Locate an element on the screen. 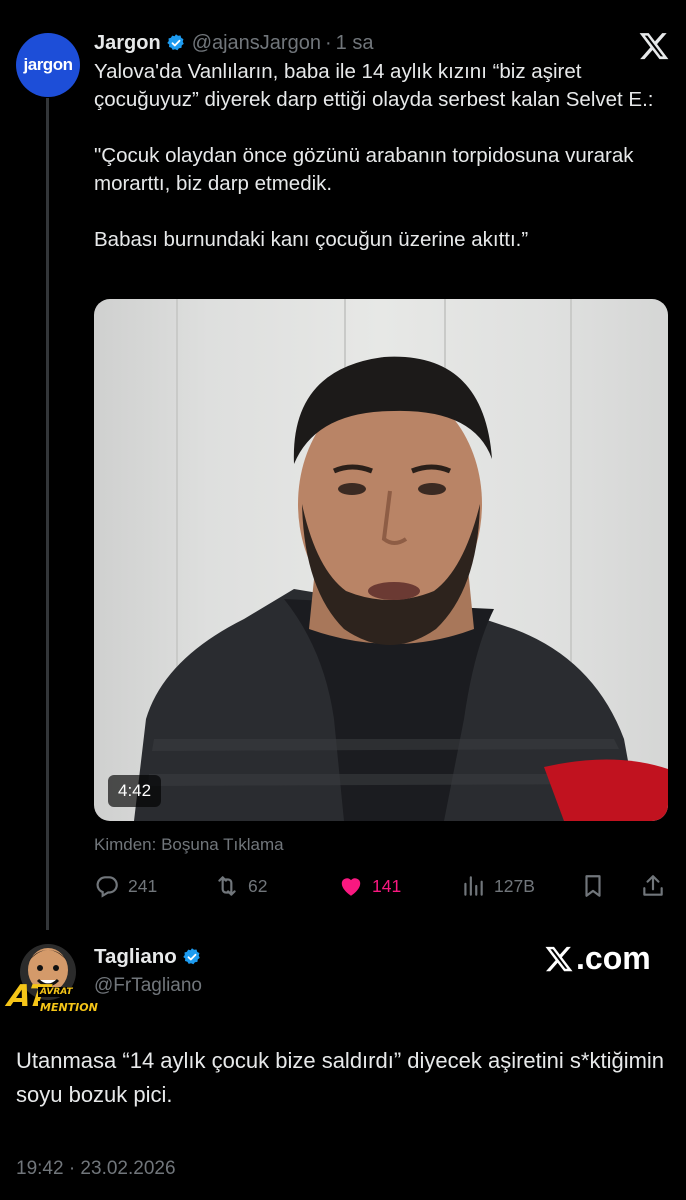 This screenshot has width=686, height=1200. repost-count: 62 is located at coordinates (258, 885).